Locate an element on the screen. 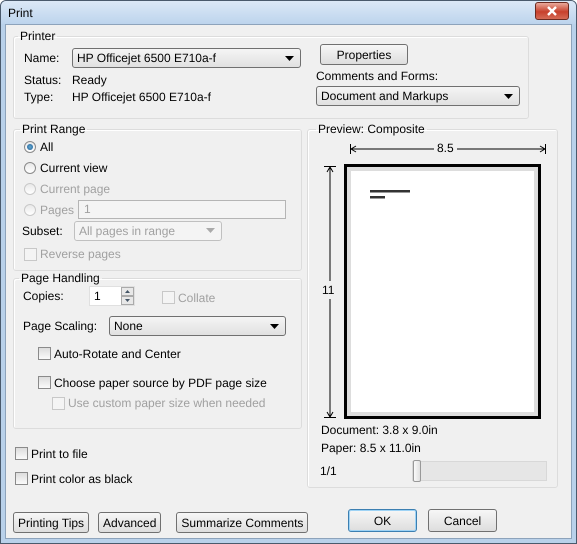 The image size is (577, 544). type-value: HP Officejet 6500 E710a-f is located at coordinates (141, 97).